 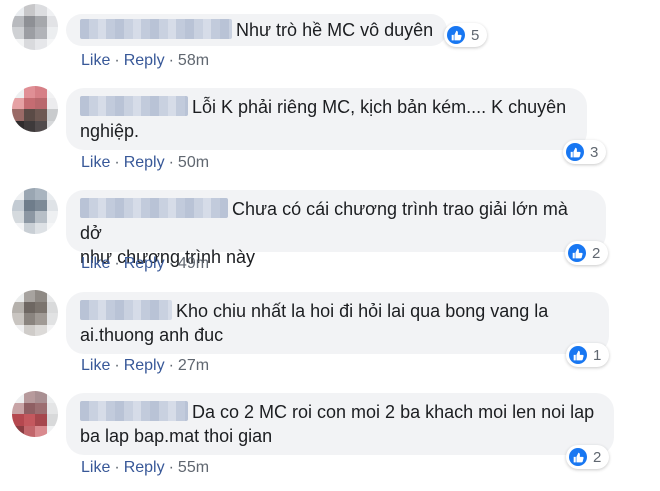 What do you see at coordinates (193, 365) in the screenshot?
I see `timestamp: 27m` at bounding box center [193, 365].